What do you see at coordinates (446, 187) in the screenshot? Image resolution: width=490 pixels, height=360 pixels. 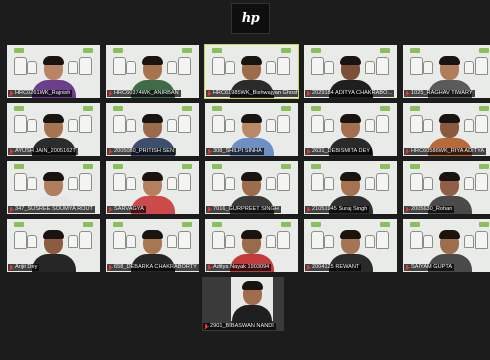 I see `participant-tile: 2005630_Rohan` at bounding box center [446, 187].